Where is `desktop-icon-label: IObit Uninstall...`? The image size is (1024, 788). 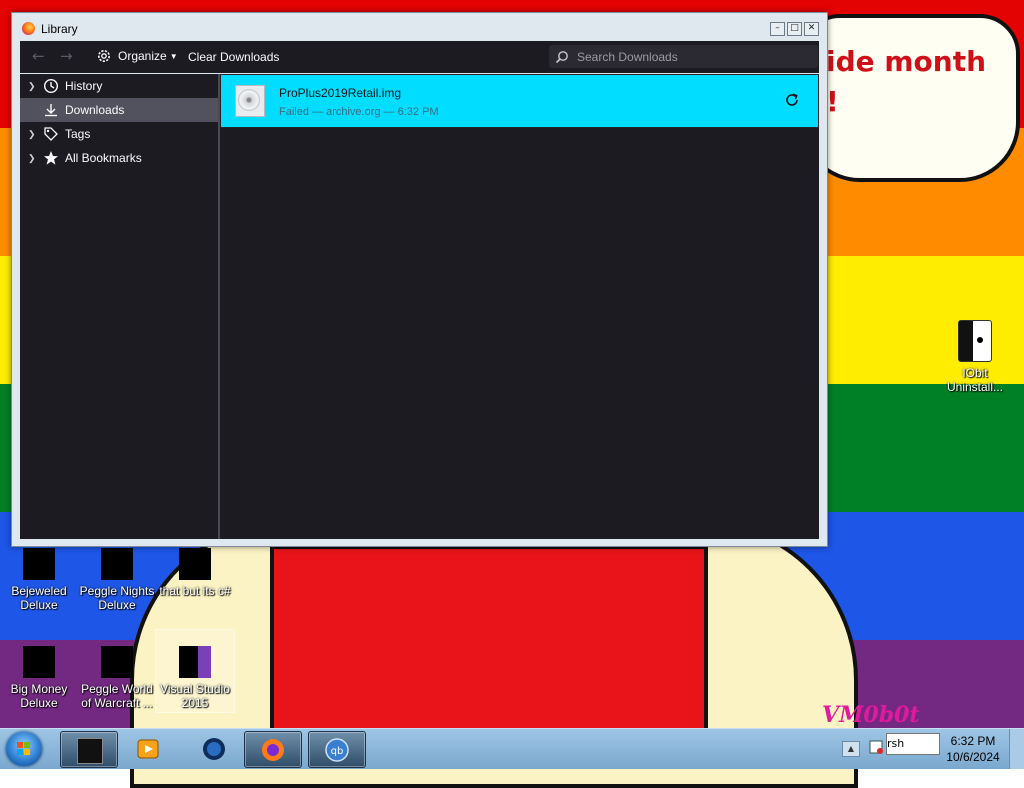
desktop-icon-label: IObit Uninstall... is located at coordinates (975, 380).